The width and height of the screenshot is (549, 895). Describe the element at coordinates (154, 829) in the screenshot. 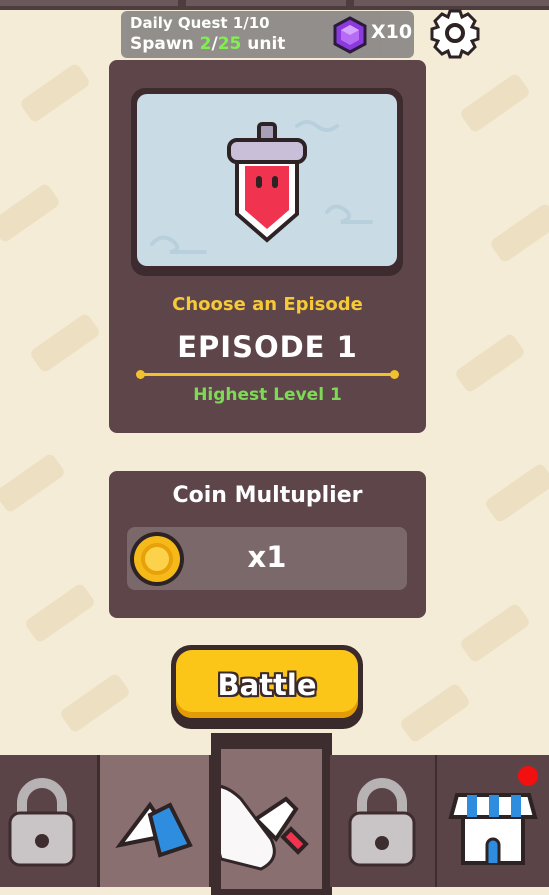

I see `unit-icon` at that location.